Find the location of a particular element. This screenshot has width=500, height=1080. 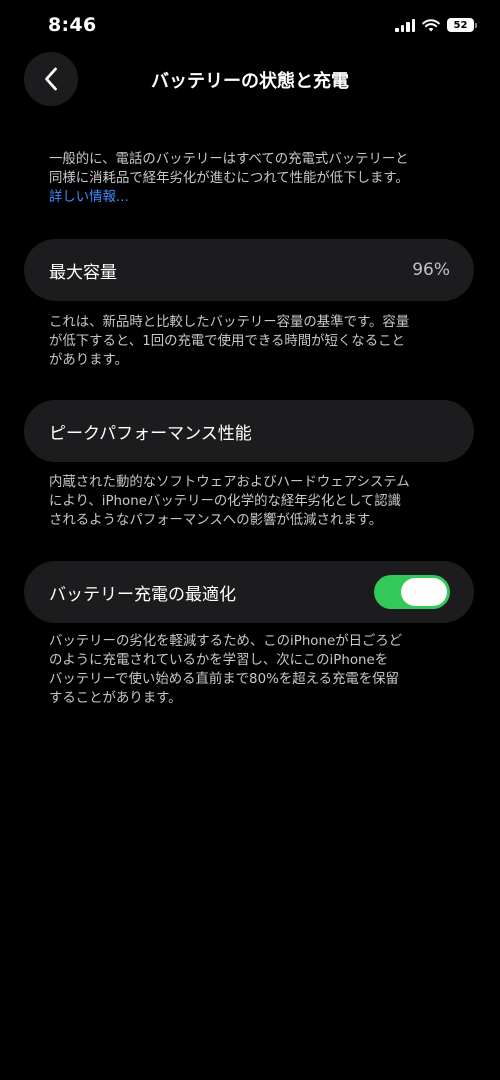

peak-performance-label: ピークパフォーマンス性能 is located at coordinates (150, 433).